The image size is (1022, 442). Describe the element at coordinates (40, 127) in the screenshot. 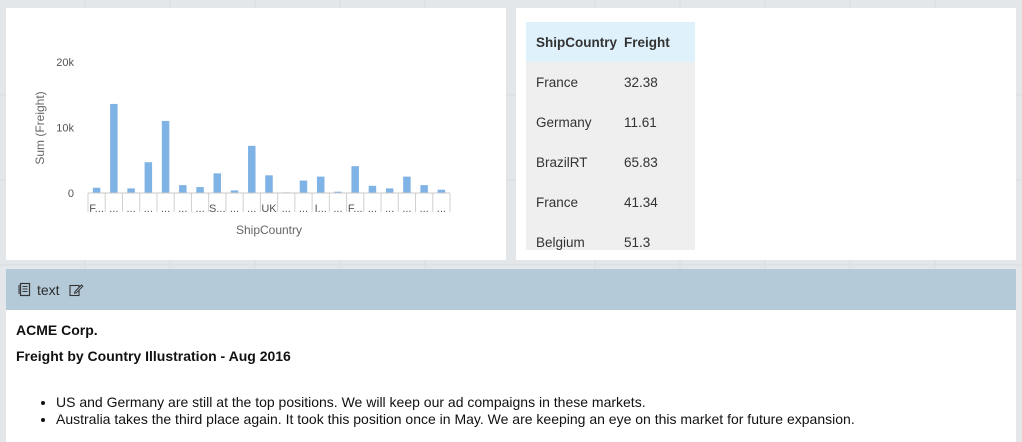

I see `y-axis-title: Sum (Freight)` at that location.